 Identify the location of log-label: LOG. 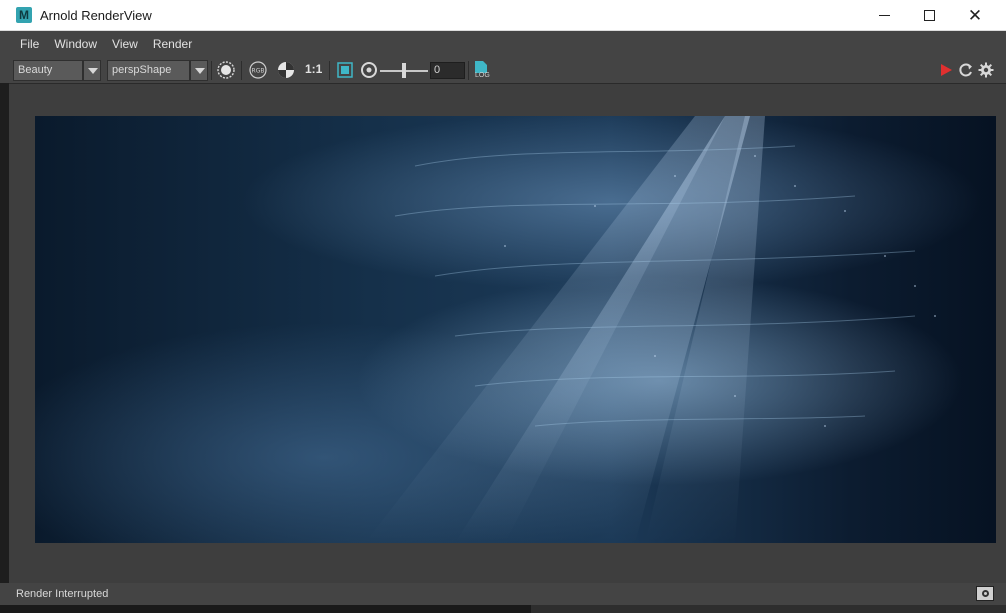
(482, 75).